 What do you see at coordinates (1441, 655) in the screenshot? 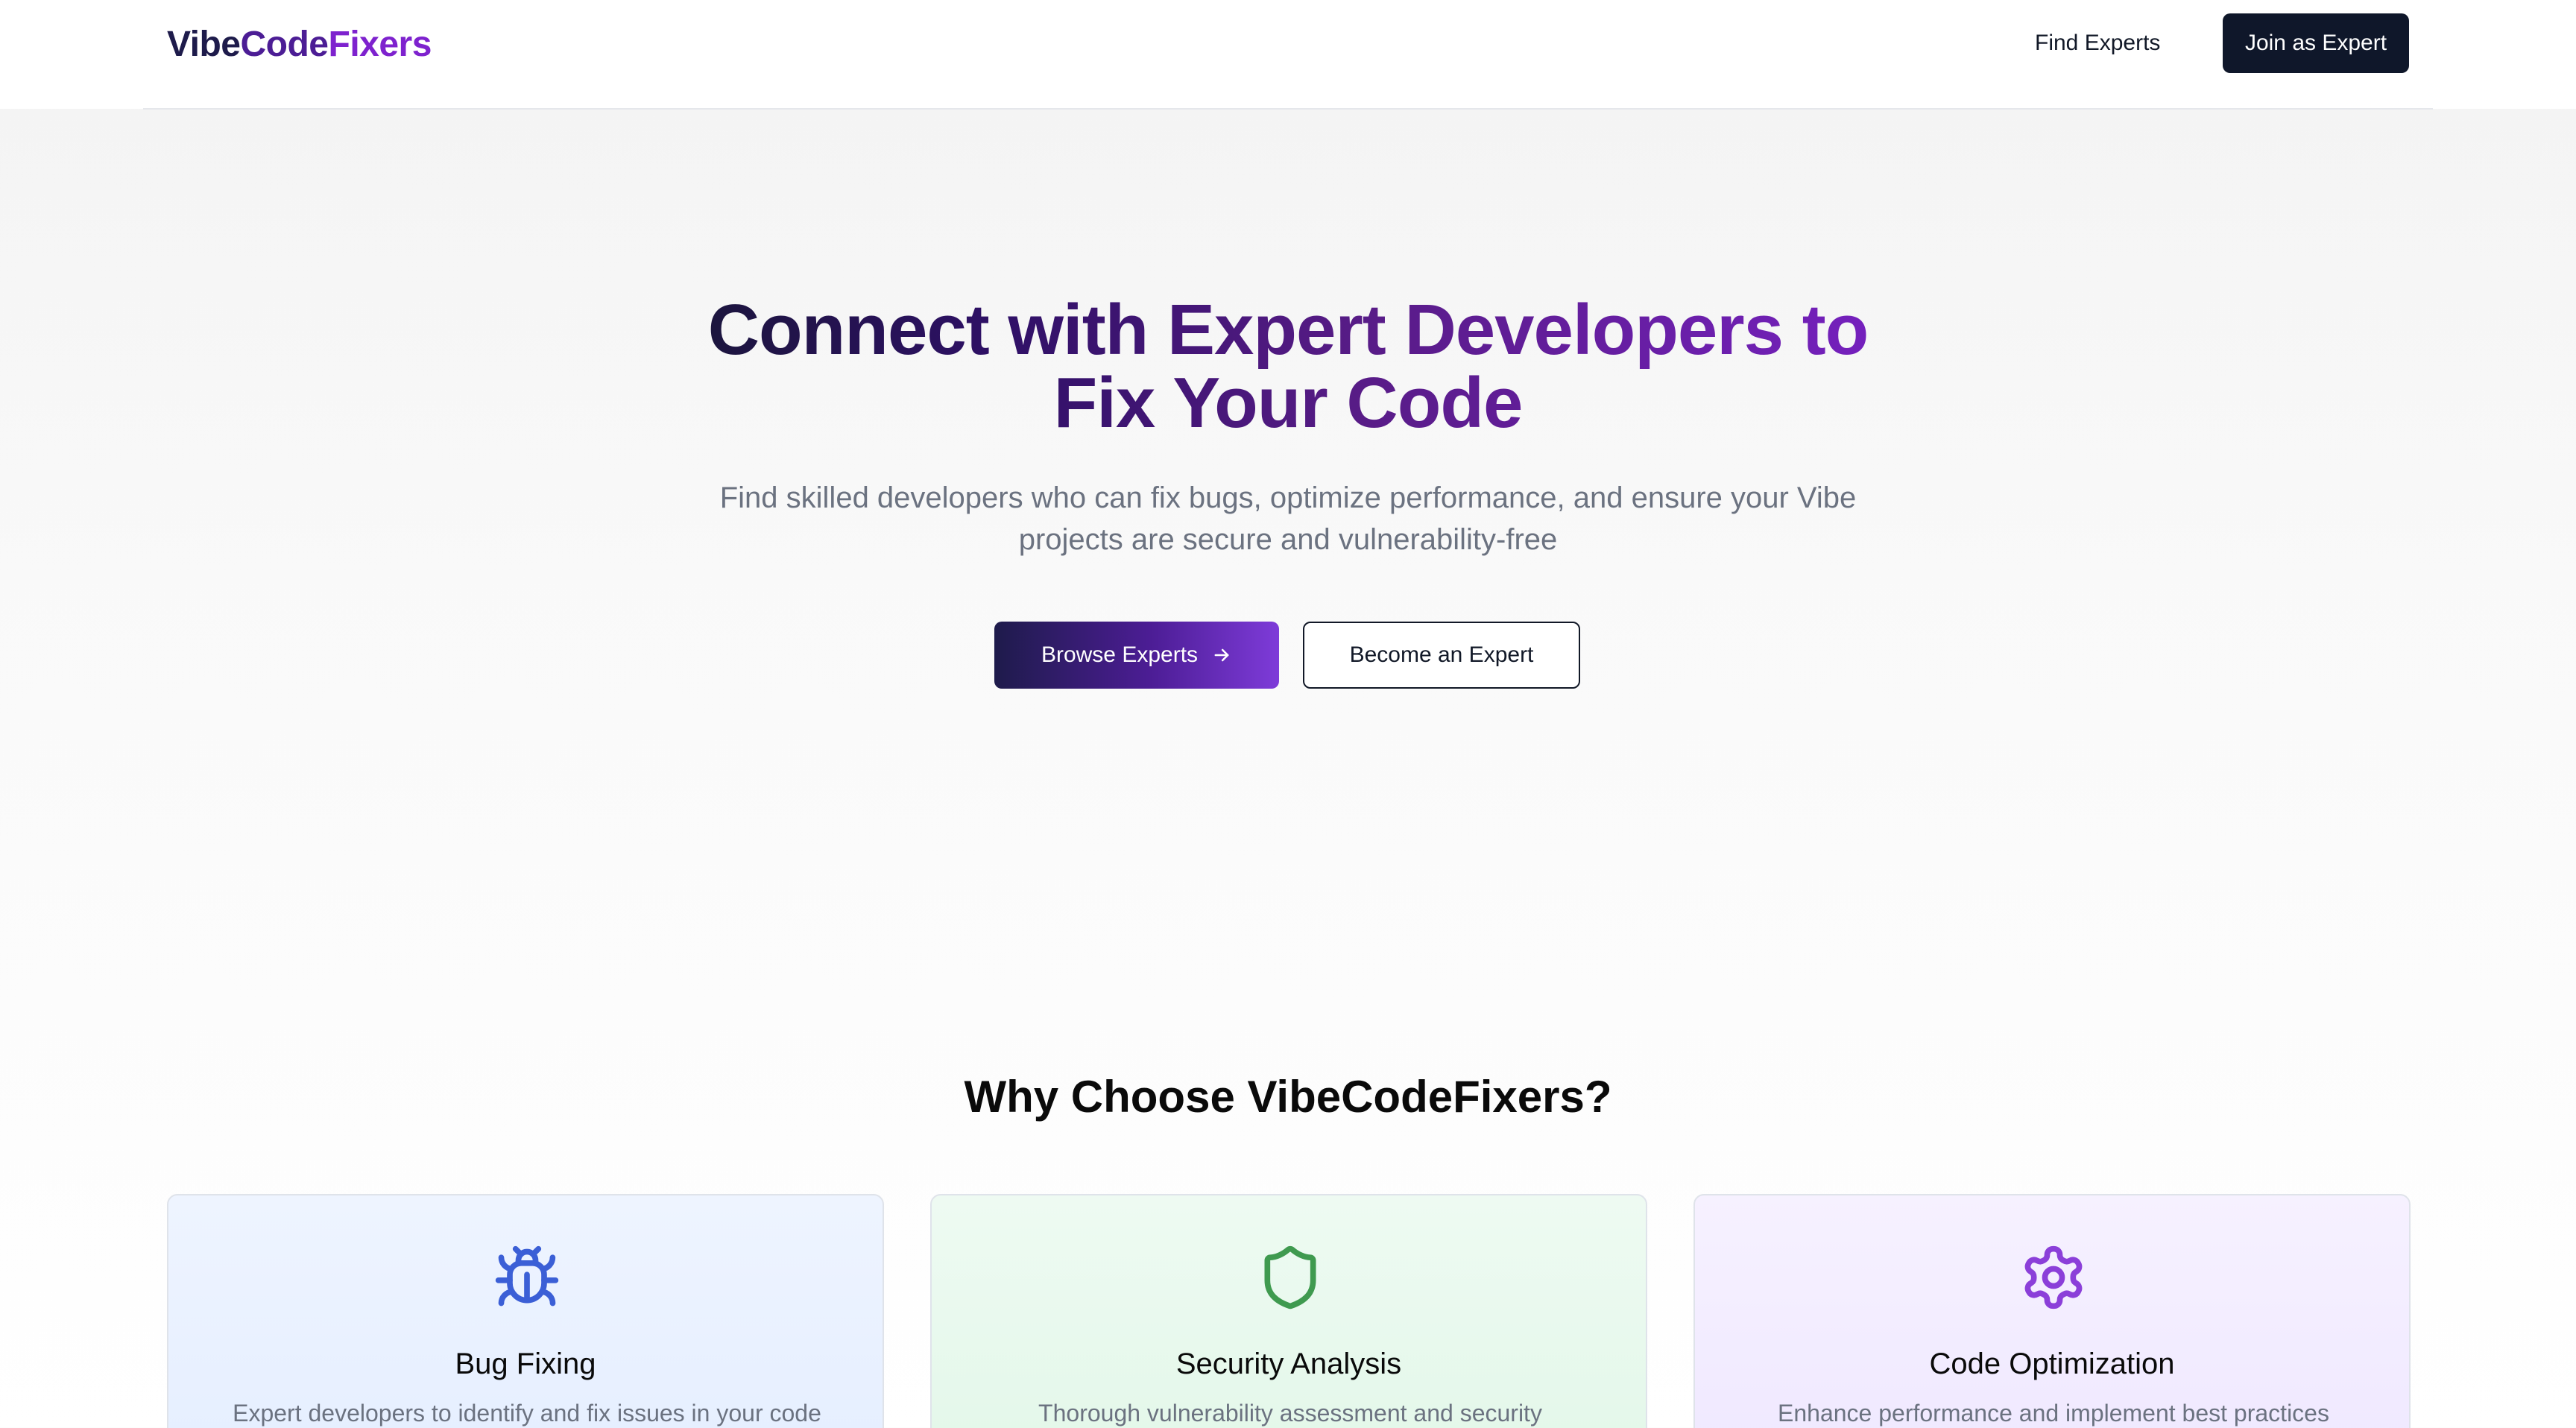
I see `become-an-expert-button: Become an Expert` at bounding box center [1441, 655].